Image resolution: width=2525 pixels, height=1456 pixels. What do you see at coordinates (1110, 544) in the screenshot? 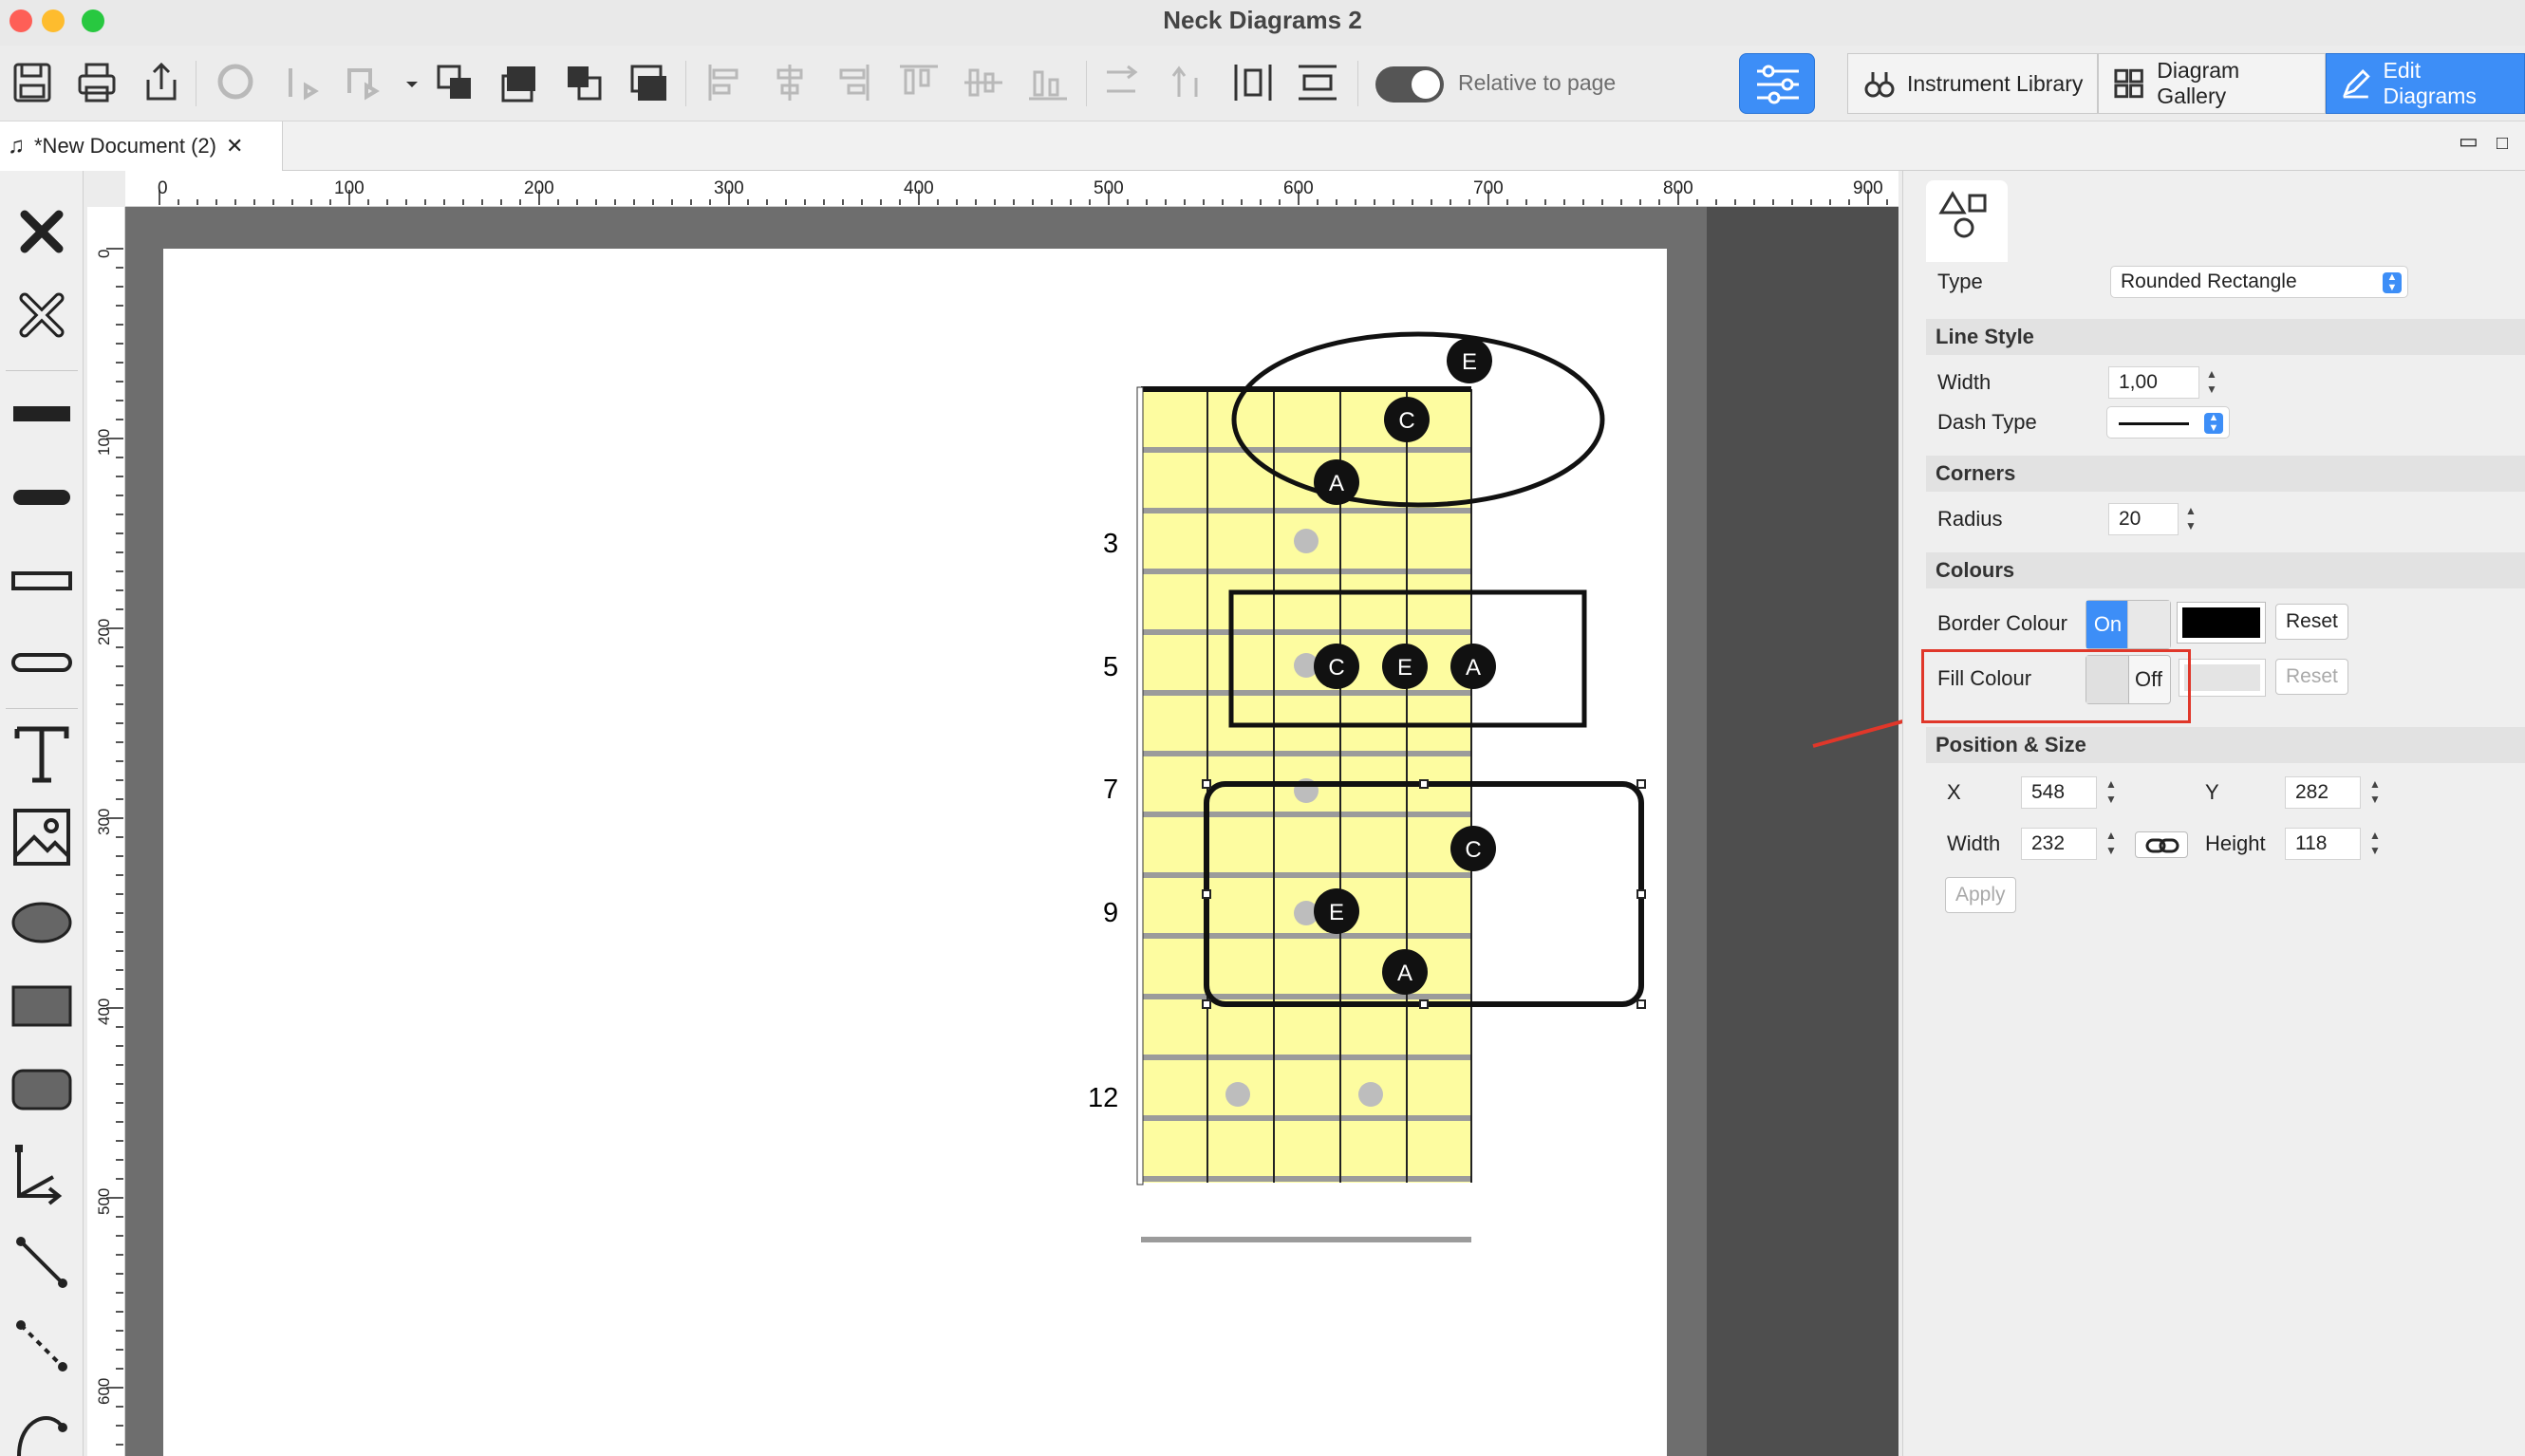
I see `fret-label: 3` at bounding box center [1110, 544].